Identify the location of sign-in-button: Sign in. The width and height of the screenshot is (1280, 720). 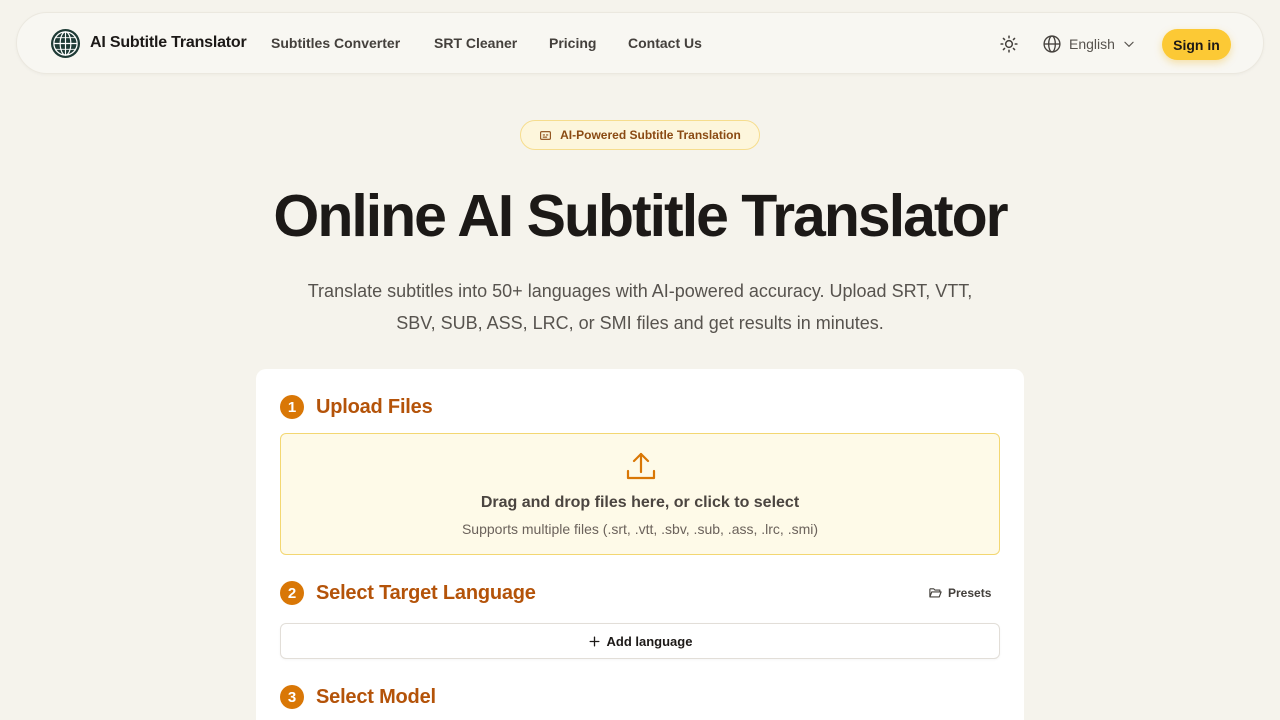
(1196, 44).